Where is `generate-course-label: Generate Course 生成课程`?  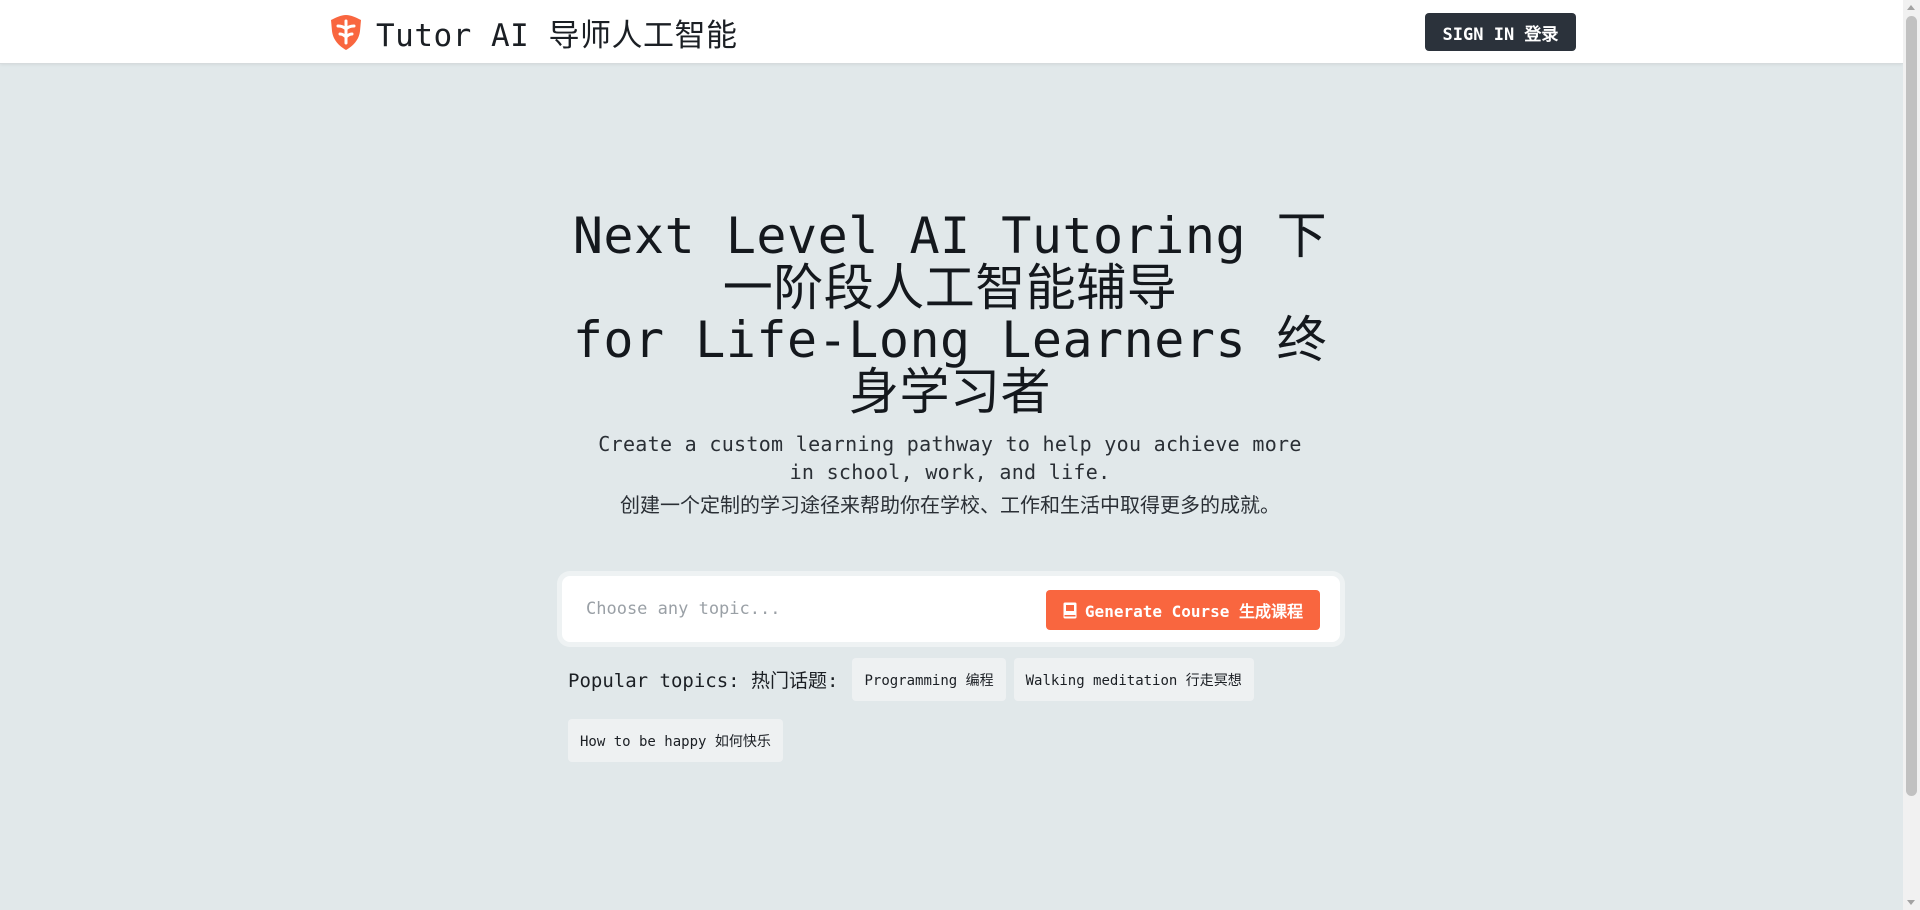
generate-course-label: Generate Course 生成课程 is located at coordinates (1194, 611).